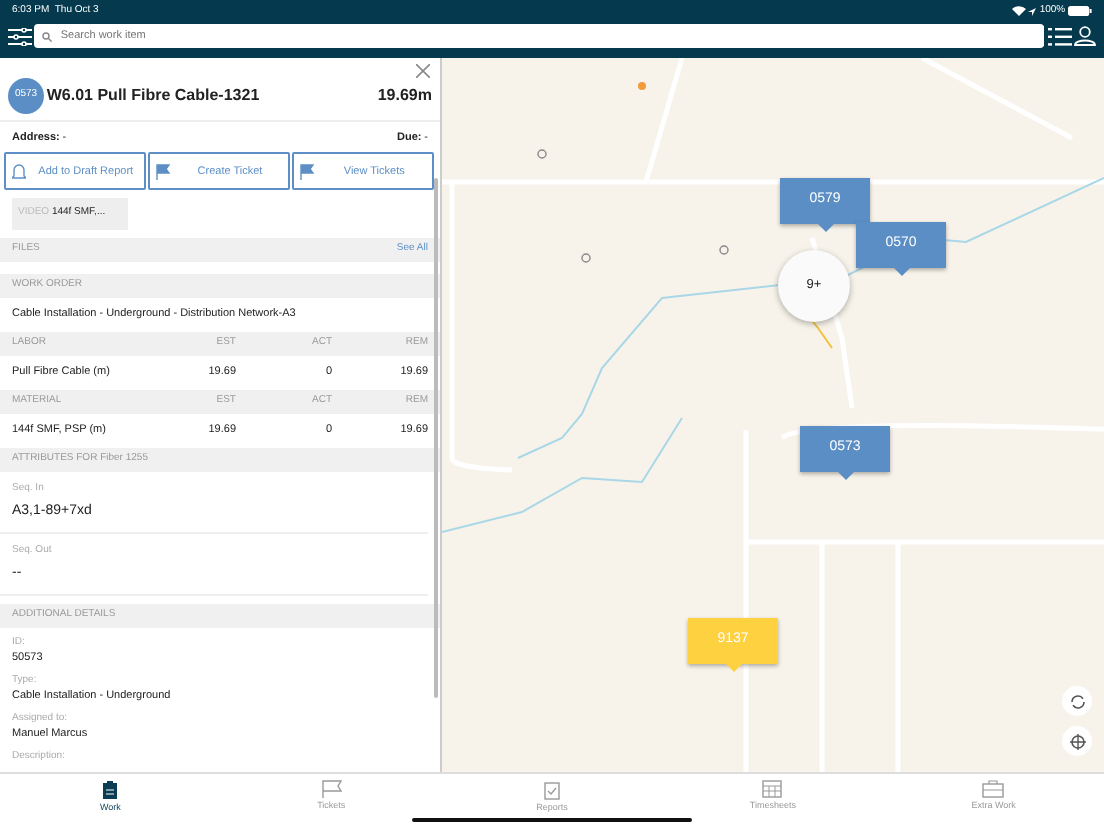  I want to click on battery-icon, so click(1080, 11).